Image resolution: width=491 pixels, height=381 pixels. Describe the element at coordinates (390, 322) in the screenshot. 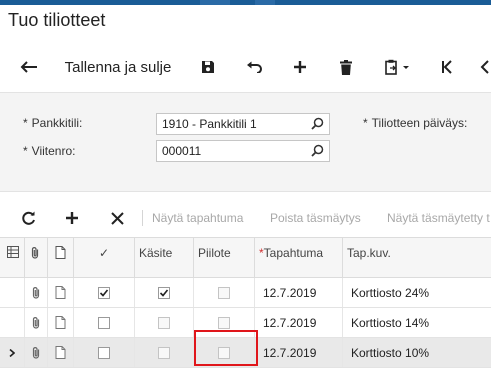

I see `transaction-desc-cell: Korttiosto 14%` at that location.